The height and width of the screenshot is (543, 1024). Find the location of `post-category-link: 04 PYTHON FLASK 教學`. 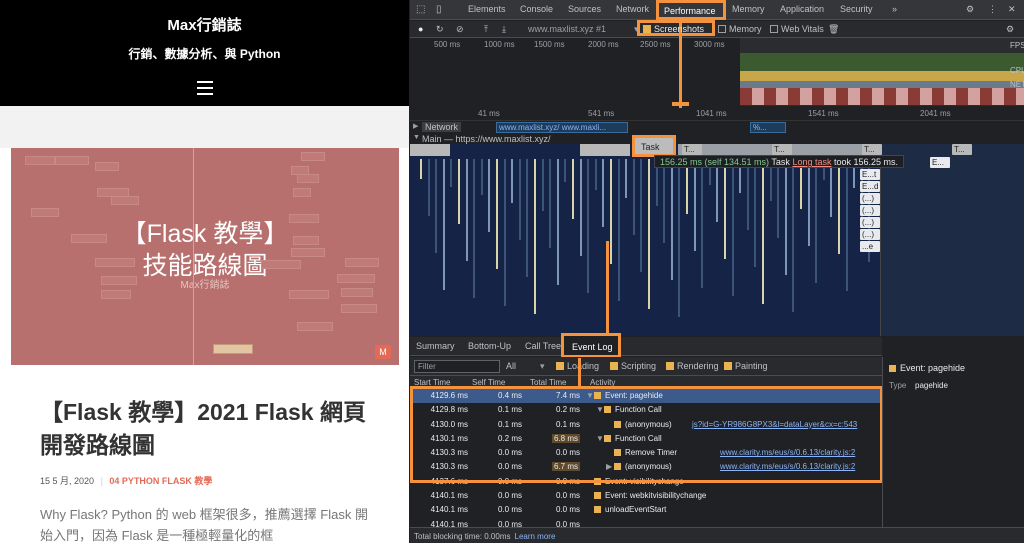

post-category-link: 04 PYTHON FLASK 教學 is located at coordinates (160, 481).